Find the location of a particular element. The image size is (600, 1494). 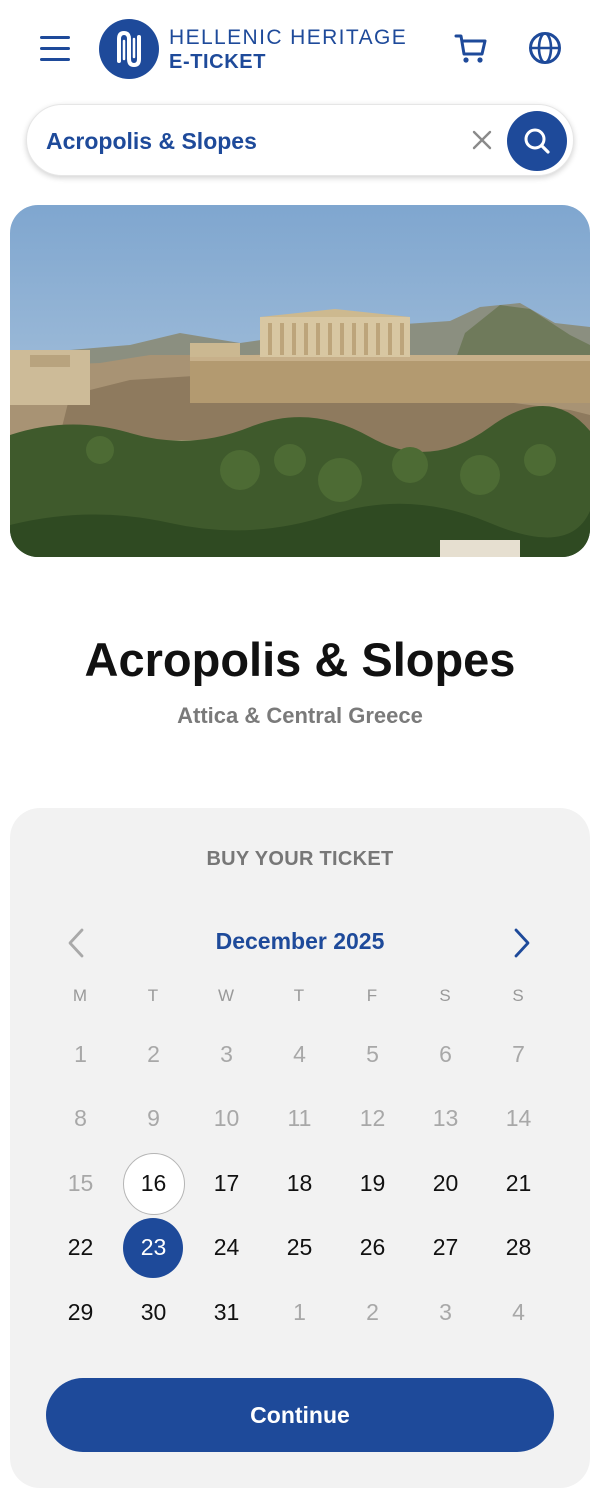

search-button is located at coordinates (537, 141).